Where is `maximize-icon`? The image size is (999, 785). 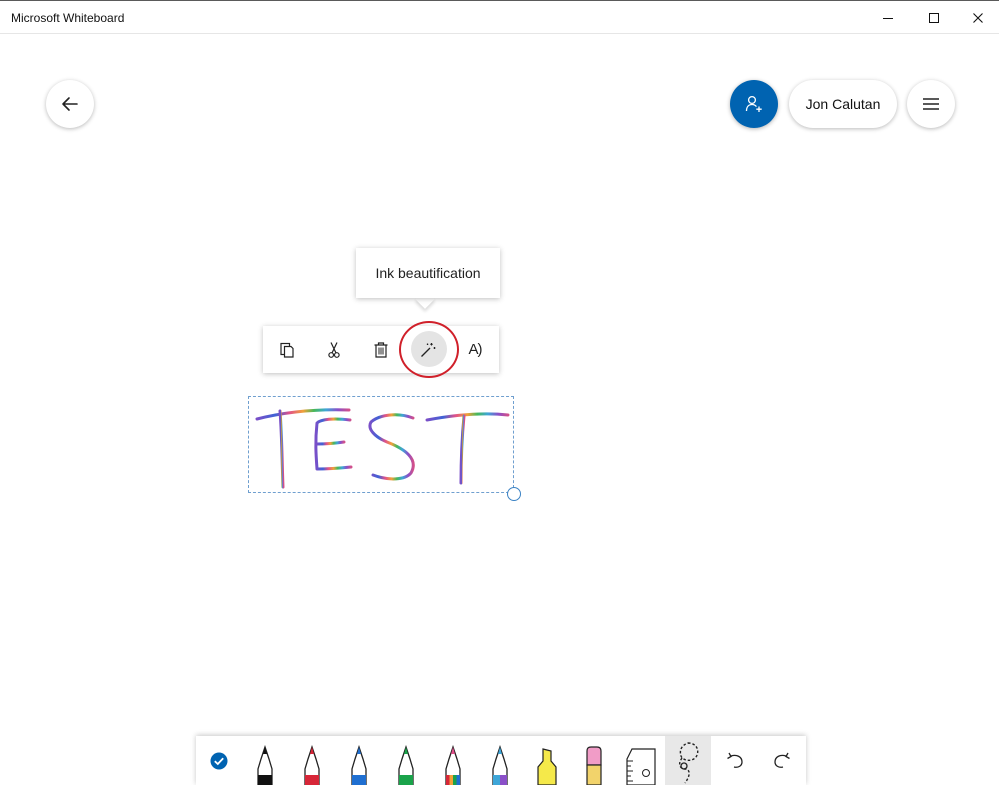
maximize-icon is located at coordinates (934, 17).